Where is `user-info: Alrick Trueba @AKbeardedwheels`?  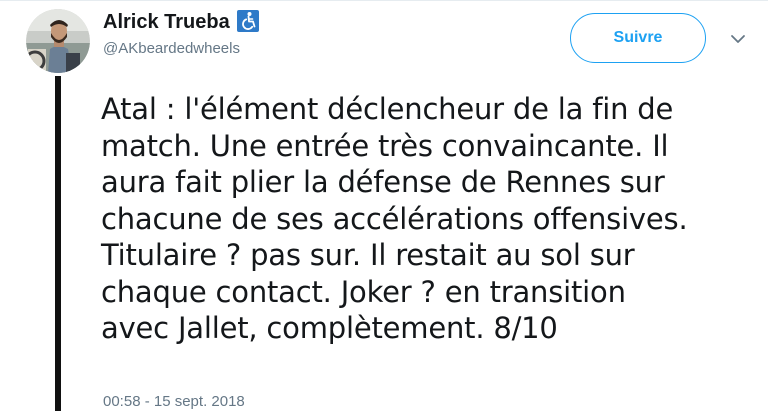 user-info: Alrick Trueba @AKbeardedwheels is located at coordinates (181, 34).